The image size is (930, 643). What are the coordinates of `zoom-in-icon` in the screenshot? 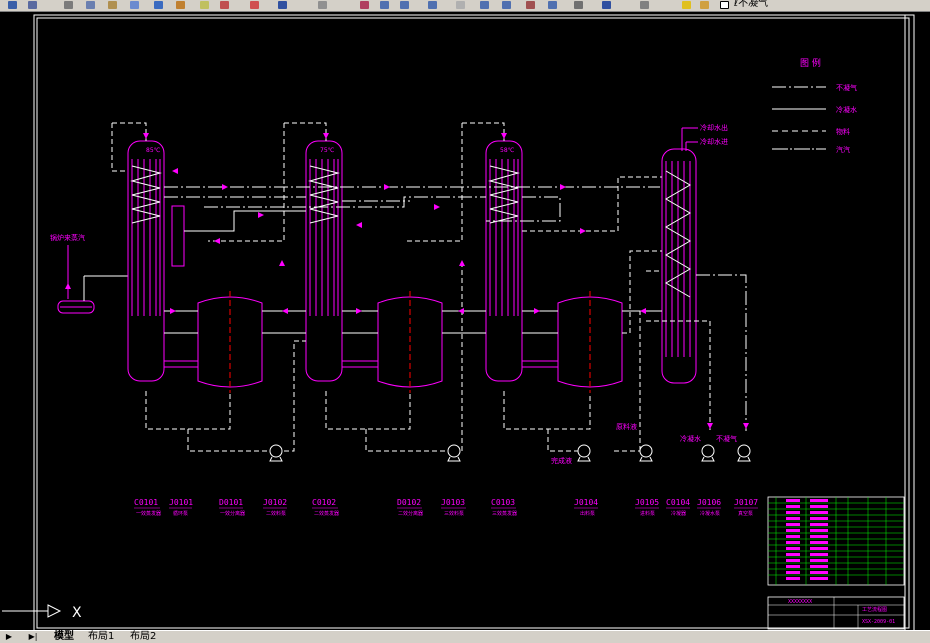 It's located at (384, 5).